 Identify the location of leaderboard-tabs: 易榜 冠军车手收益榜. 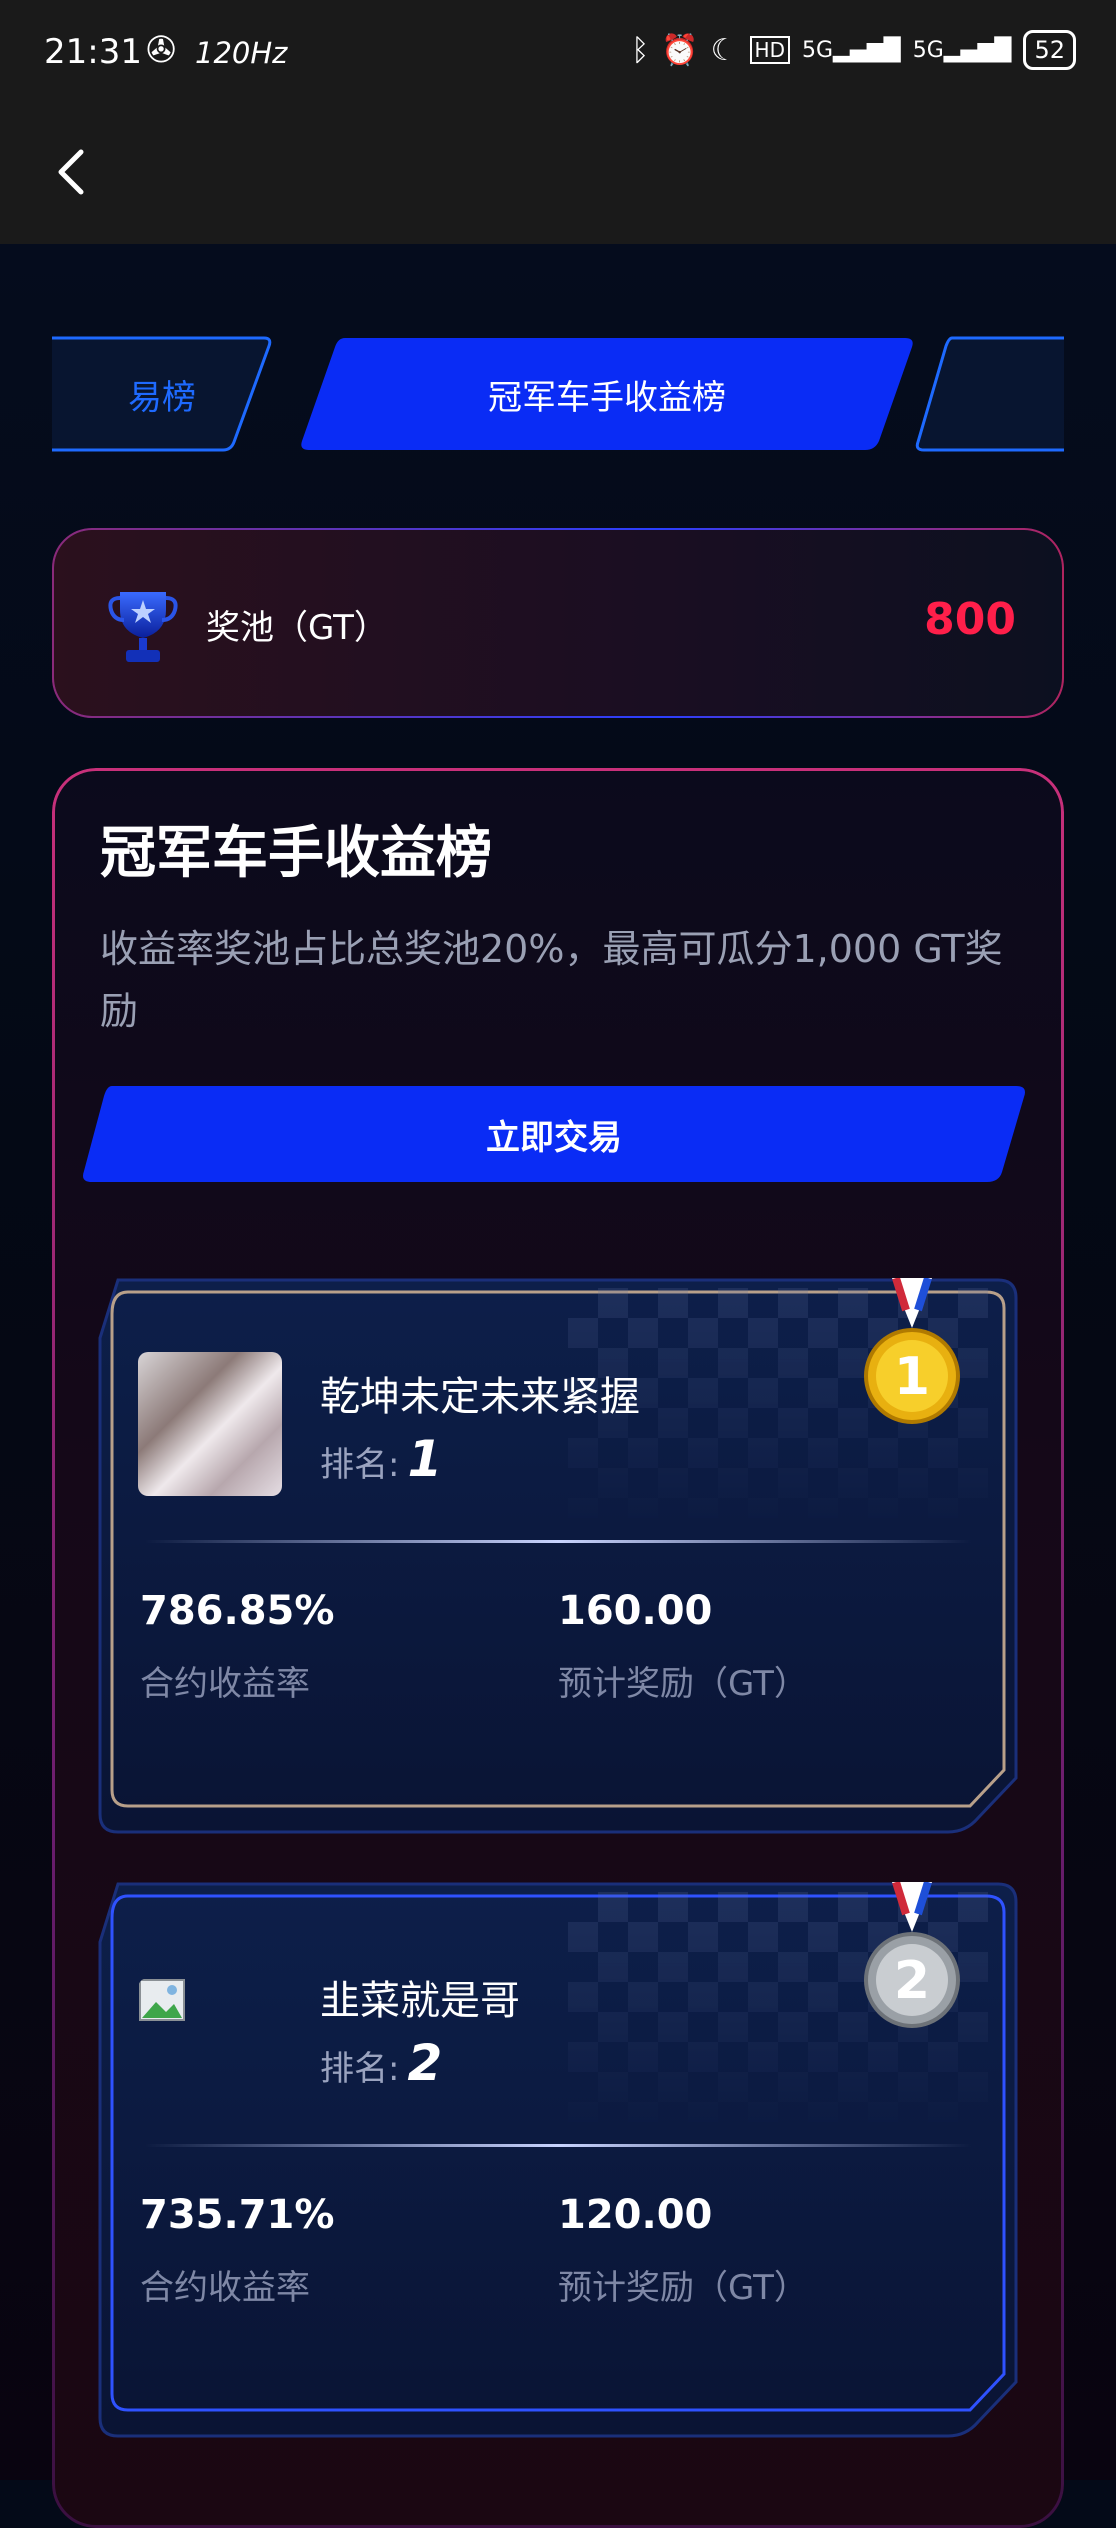
(558, 396).